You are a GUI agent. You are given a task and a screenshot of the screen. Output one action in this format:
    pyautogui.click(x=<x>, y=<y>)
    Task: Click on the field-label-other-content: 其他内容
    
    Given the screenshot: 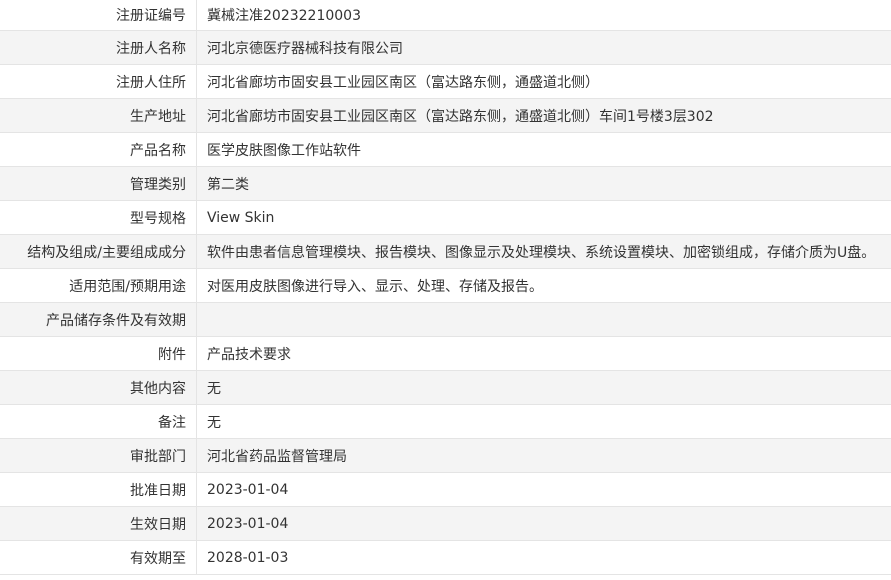 What is the action you would take?
    pyautogui.click(x=98, y=387)
    